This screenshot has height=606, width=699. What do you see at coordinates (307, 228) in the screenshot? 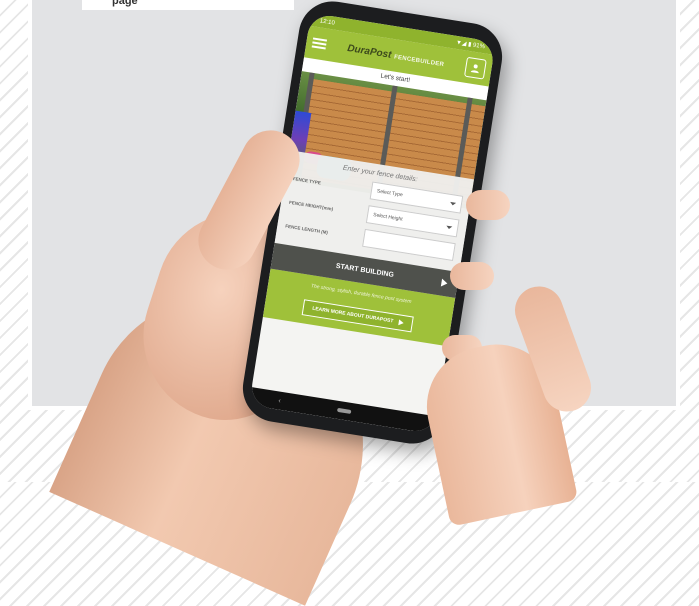
I see `fence-length-label: FENCE LENGTH (M)` at bounding box center [307, 228].